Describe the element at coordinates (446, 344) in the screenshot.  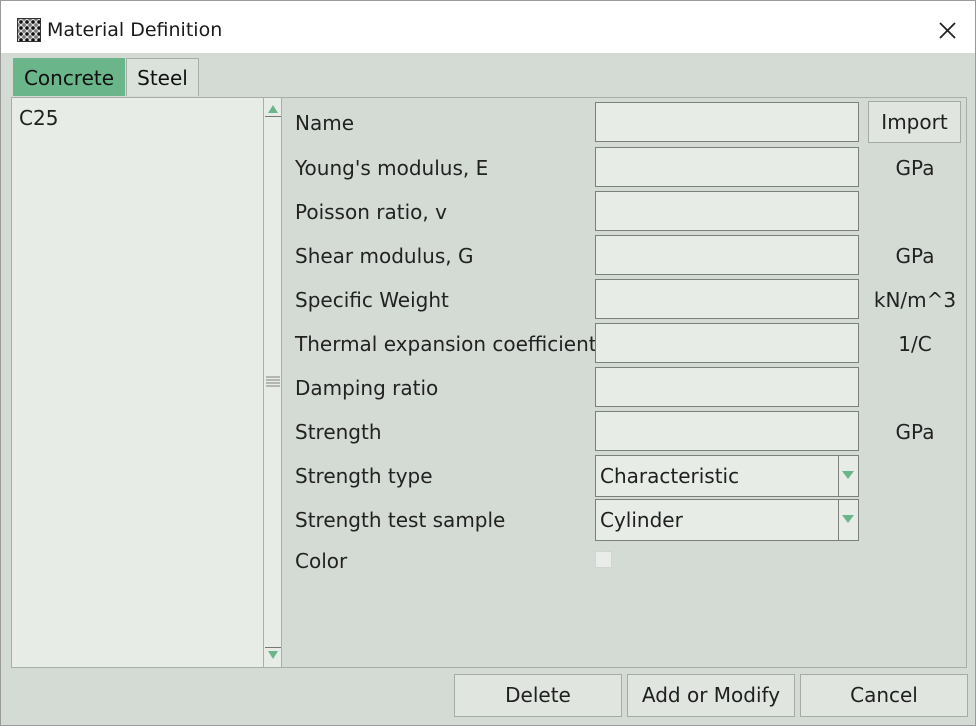
I see `thermal-expansion-label: Thermal expansion coefficient` at that location.